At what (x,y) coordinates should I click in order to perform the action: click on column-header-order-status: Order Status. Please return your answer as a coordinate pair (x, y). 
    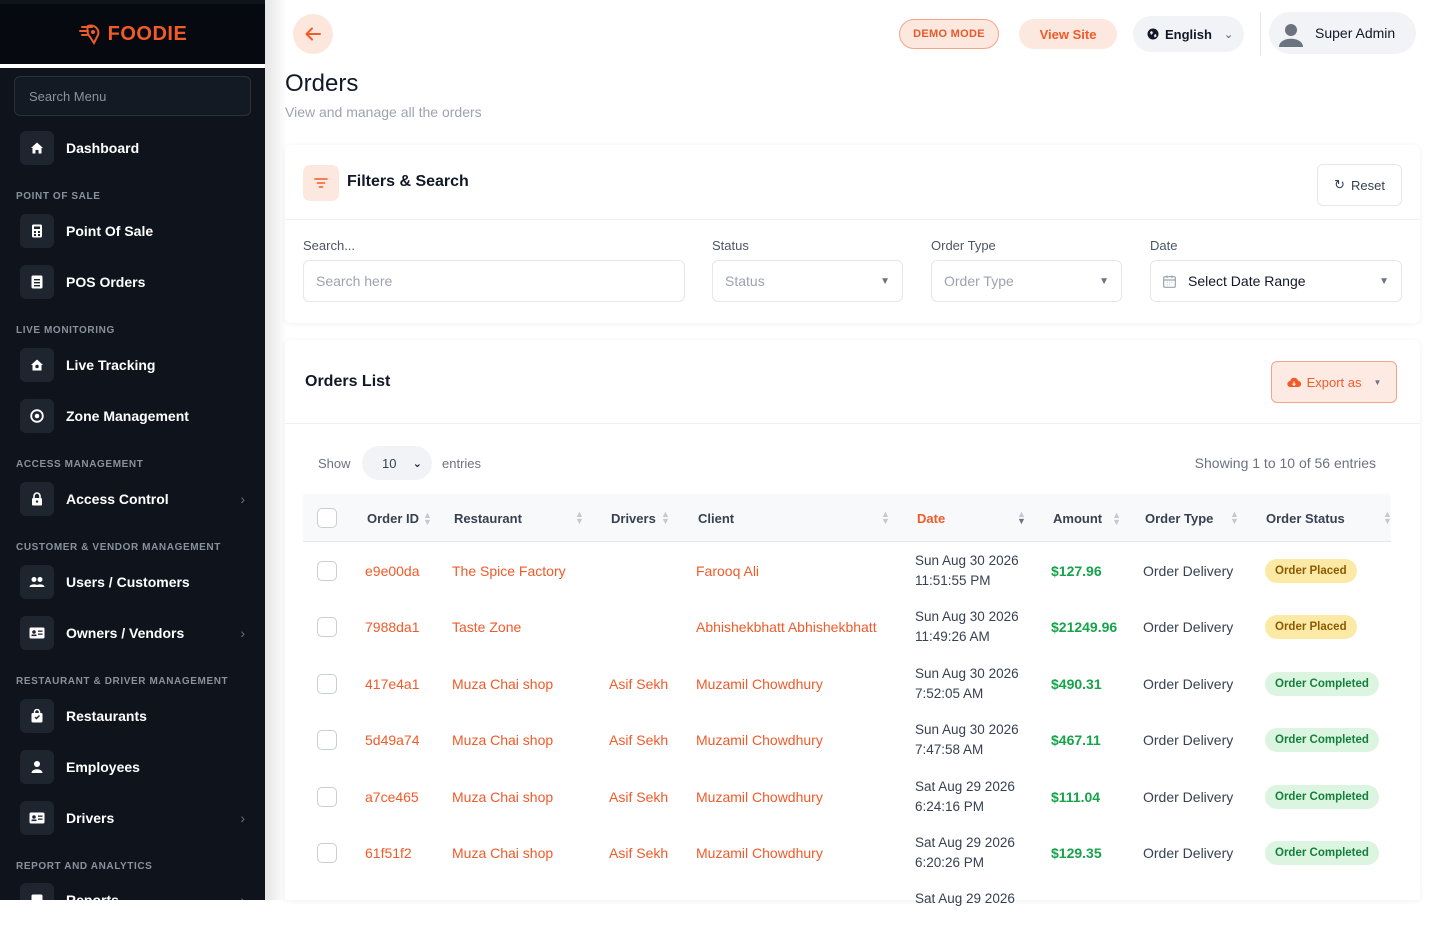
    Looking at the image, I should click on (1305, 518).